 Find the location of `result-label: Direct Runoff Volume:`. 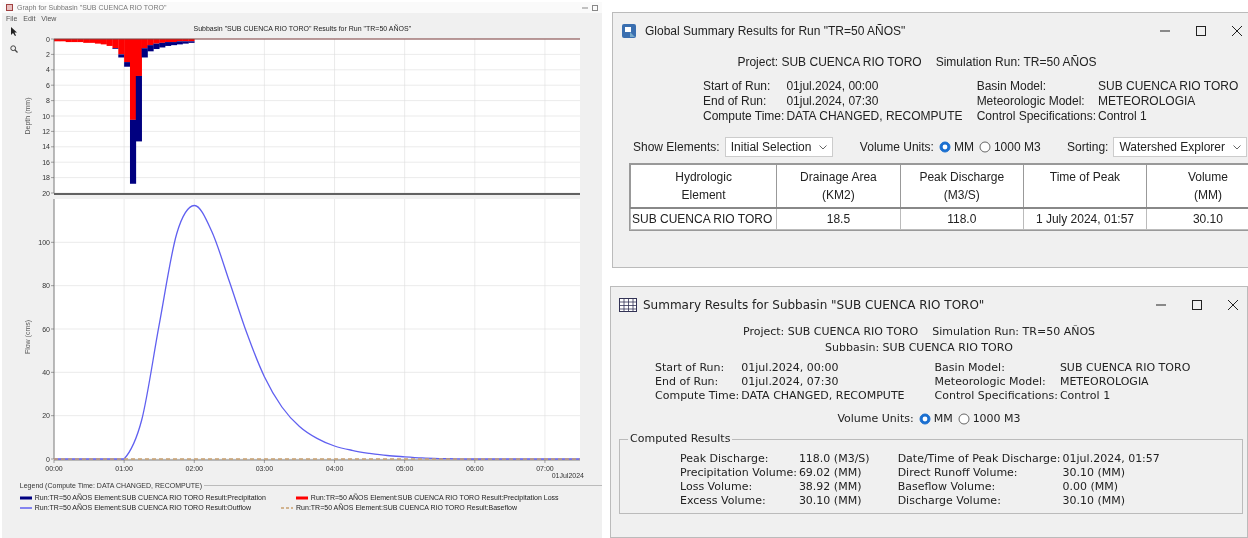

result-label: Direct Runoff Volume: is located at coordinates (958, 472).